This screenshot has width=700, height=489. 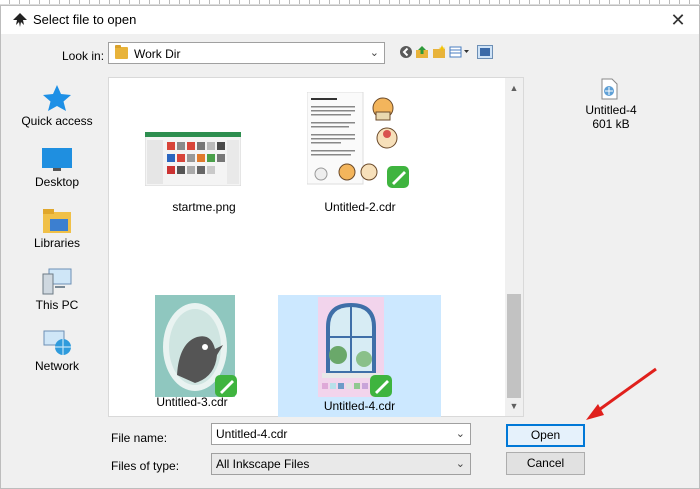 What do you see at coordinates (83, 56) in the screenshot?
I see `look-in-label: Look in:` at bounding box center [83, 56].